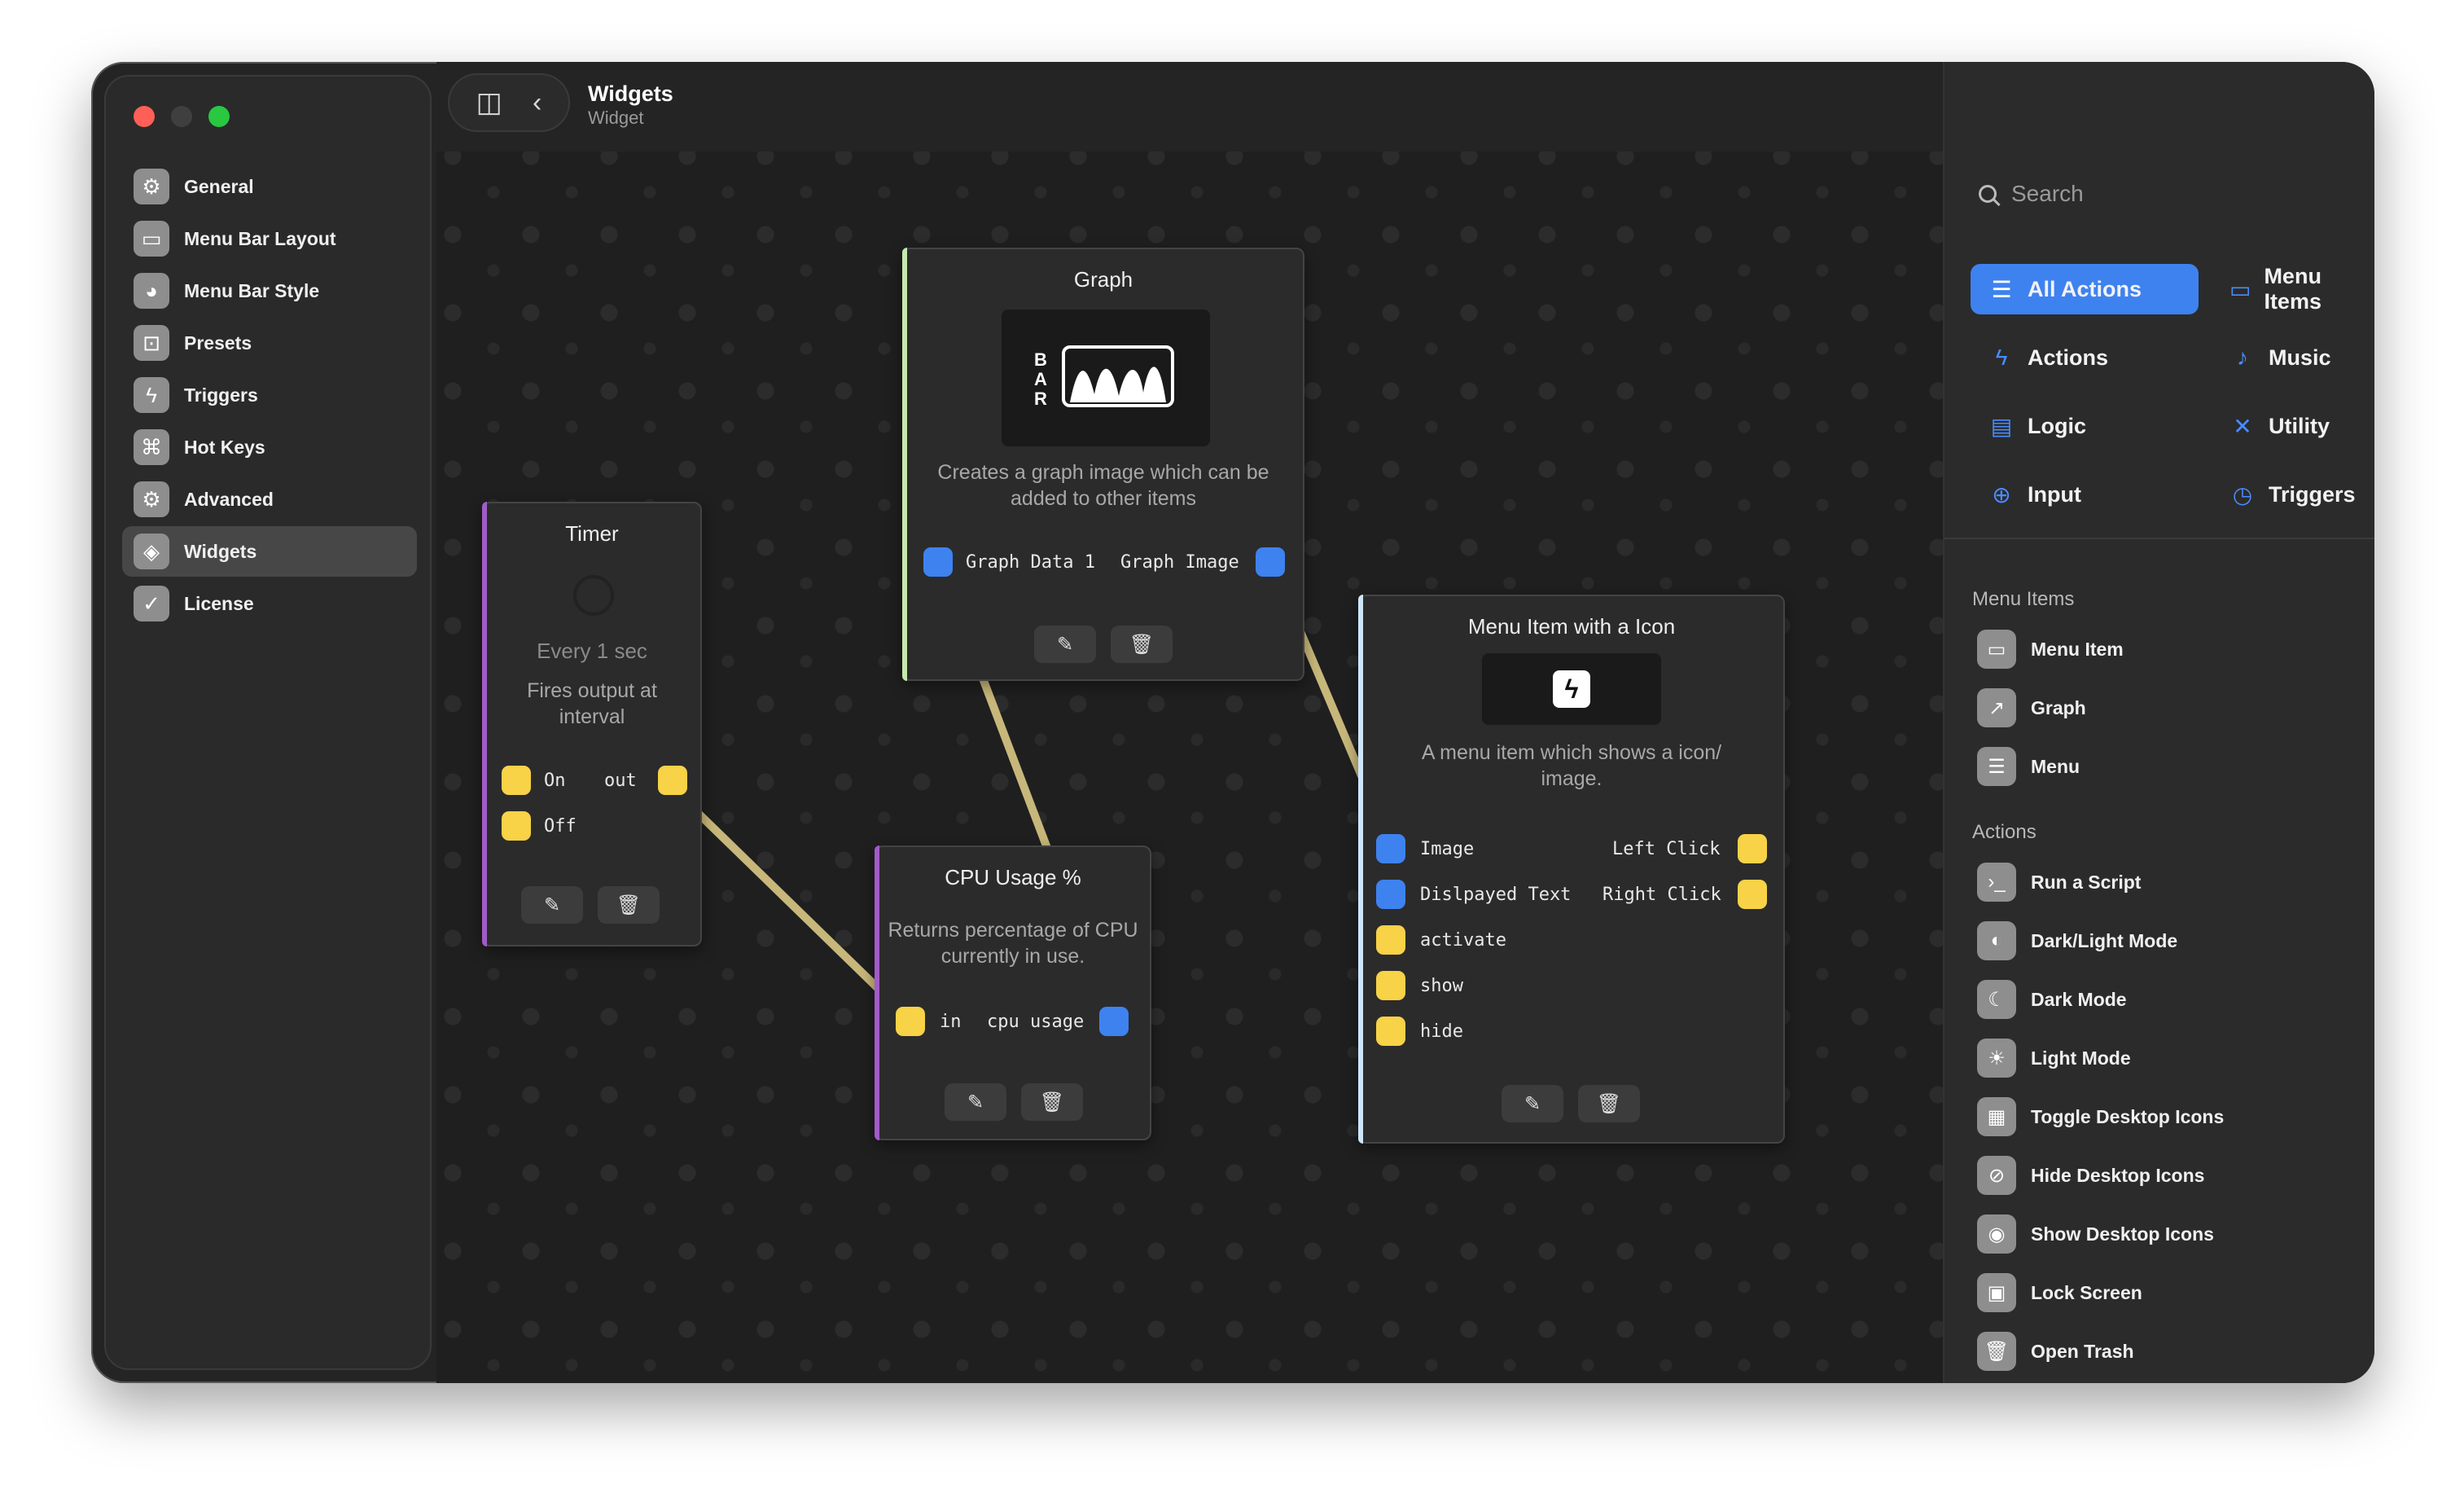  Describe the element at coordinates (2122, 1234) in the screenshot. I see `list-item-label: Show Desktop Icons` at that location.